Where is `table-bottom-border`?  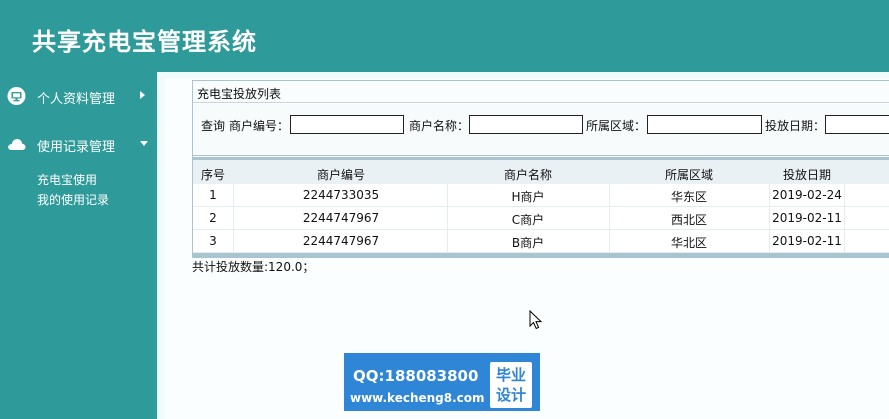
table-bottom-border is located at coordinates (541, 255).